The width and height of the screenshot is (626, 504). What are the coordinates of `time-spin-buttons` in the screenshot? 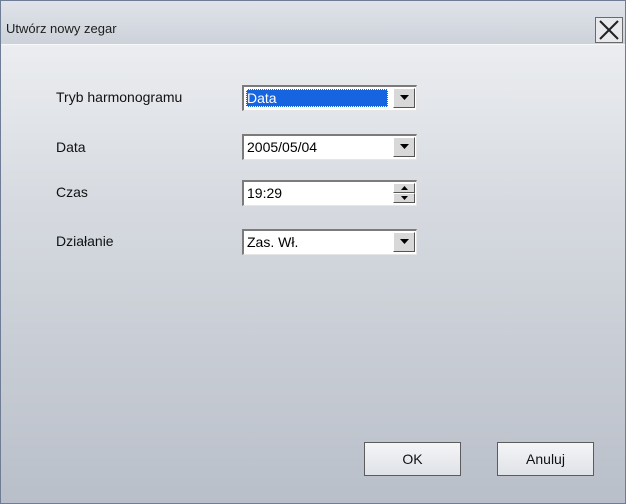 It's located at (404, 193).